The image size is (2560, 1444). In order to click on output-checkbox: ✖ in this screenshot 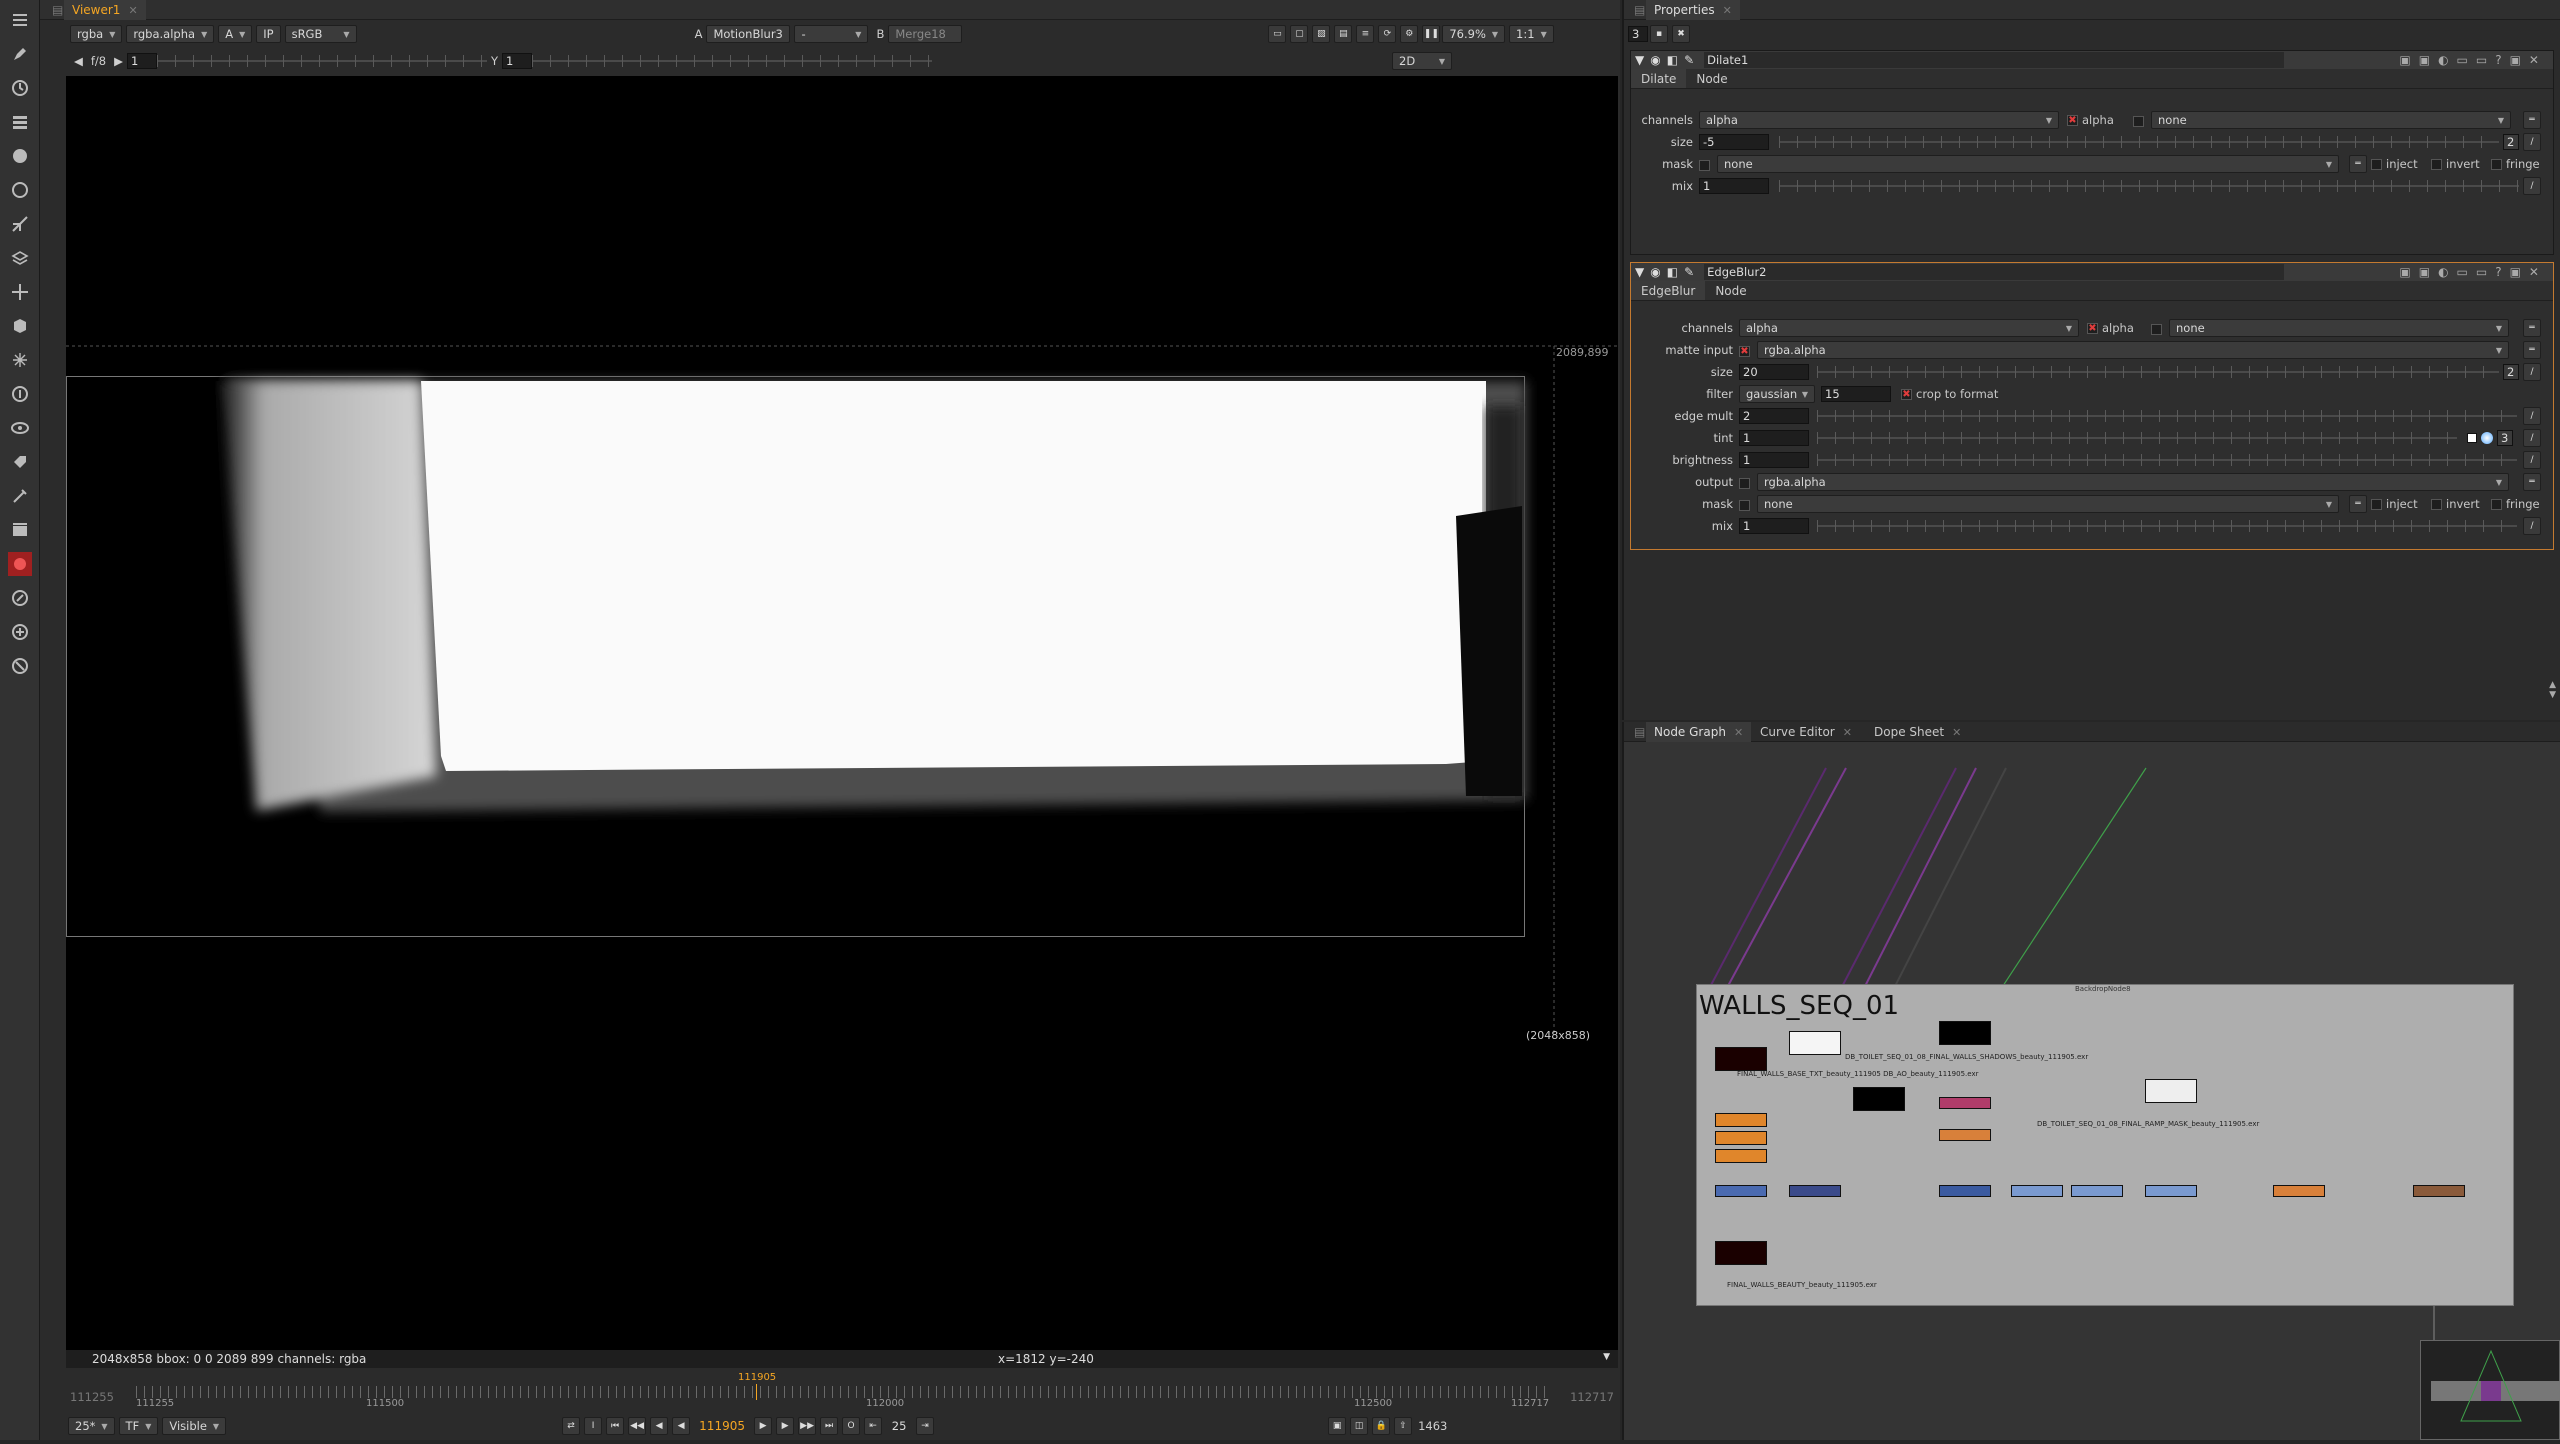, I will do `click(1744, 483)`.